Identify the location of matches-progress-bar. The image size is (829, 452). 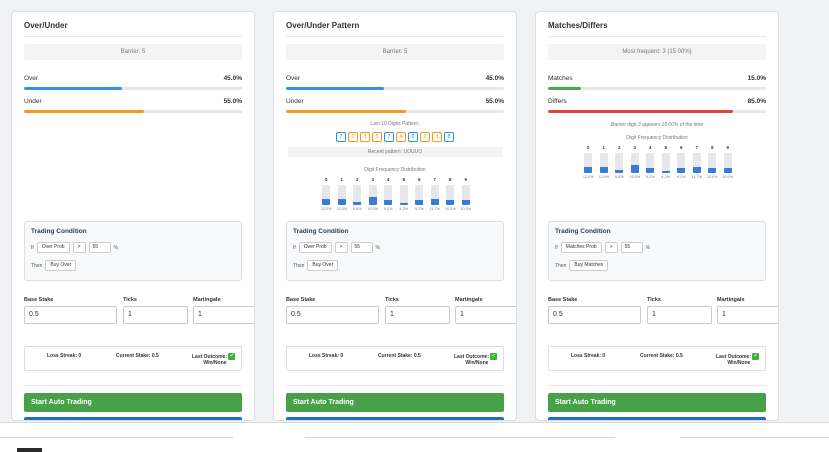
(657, 88).